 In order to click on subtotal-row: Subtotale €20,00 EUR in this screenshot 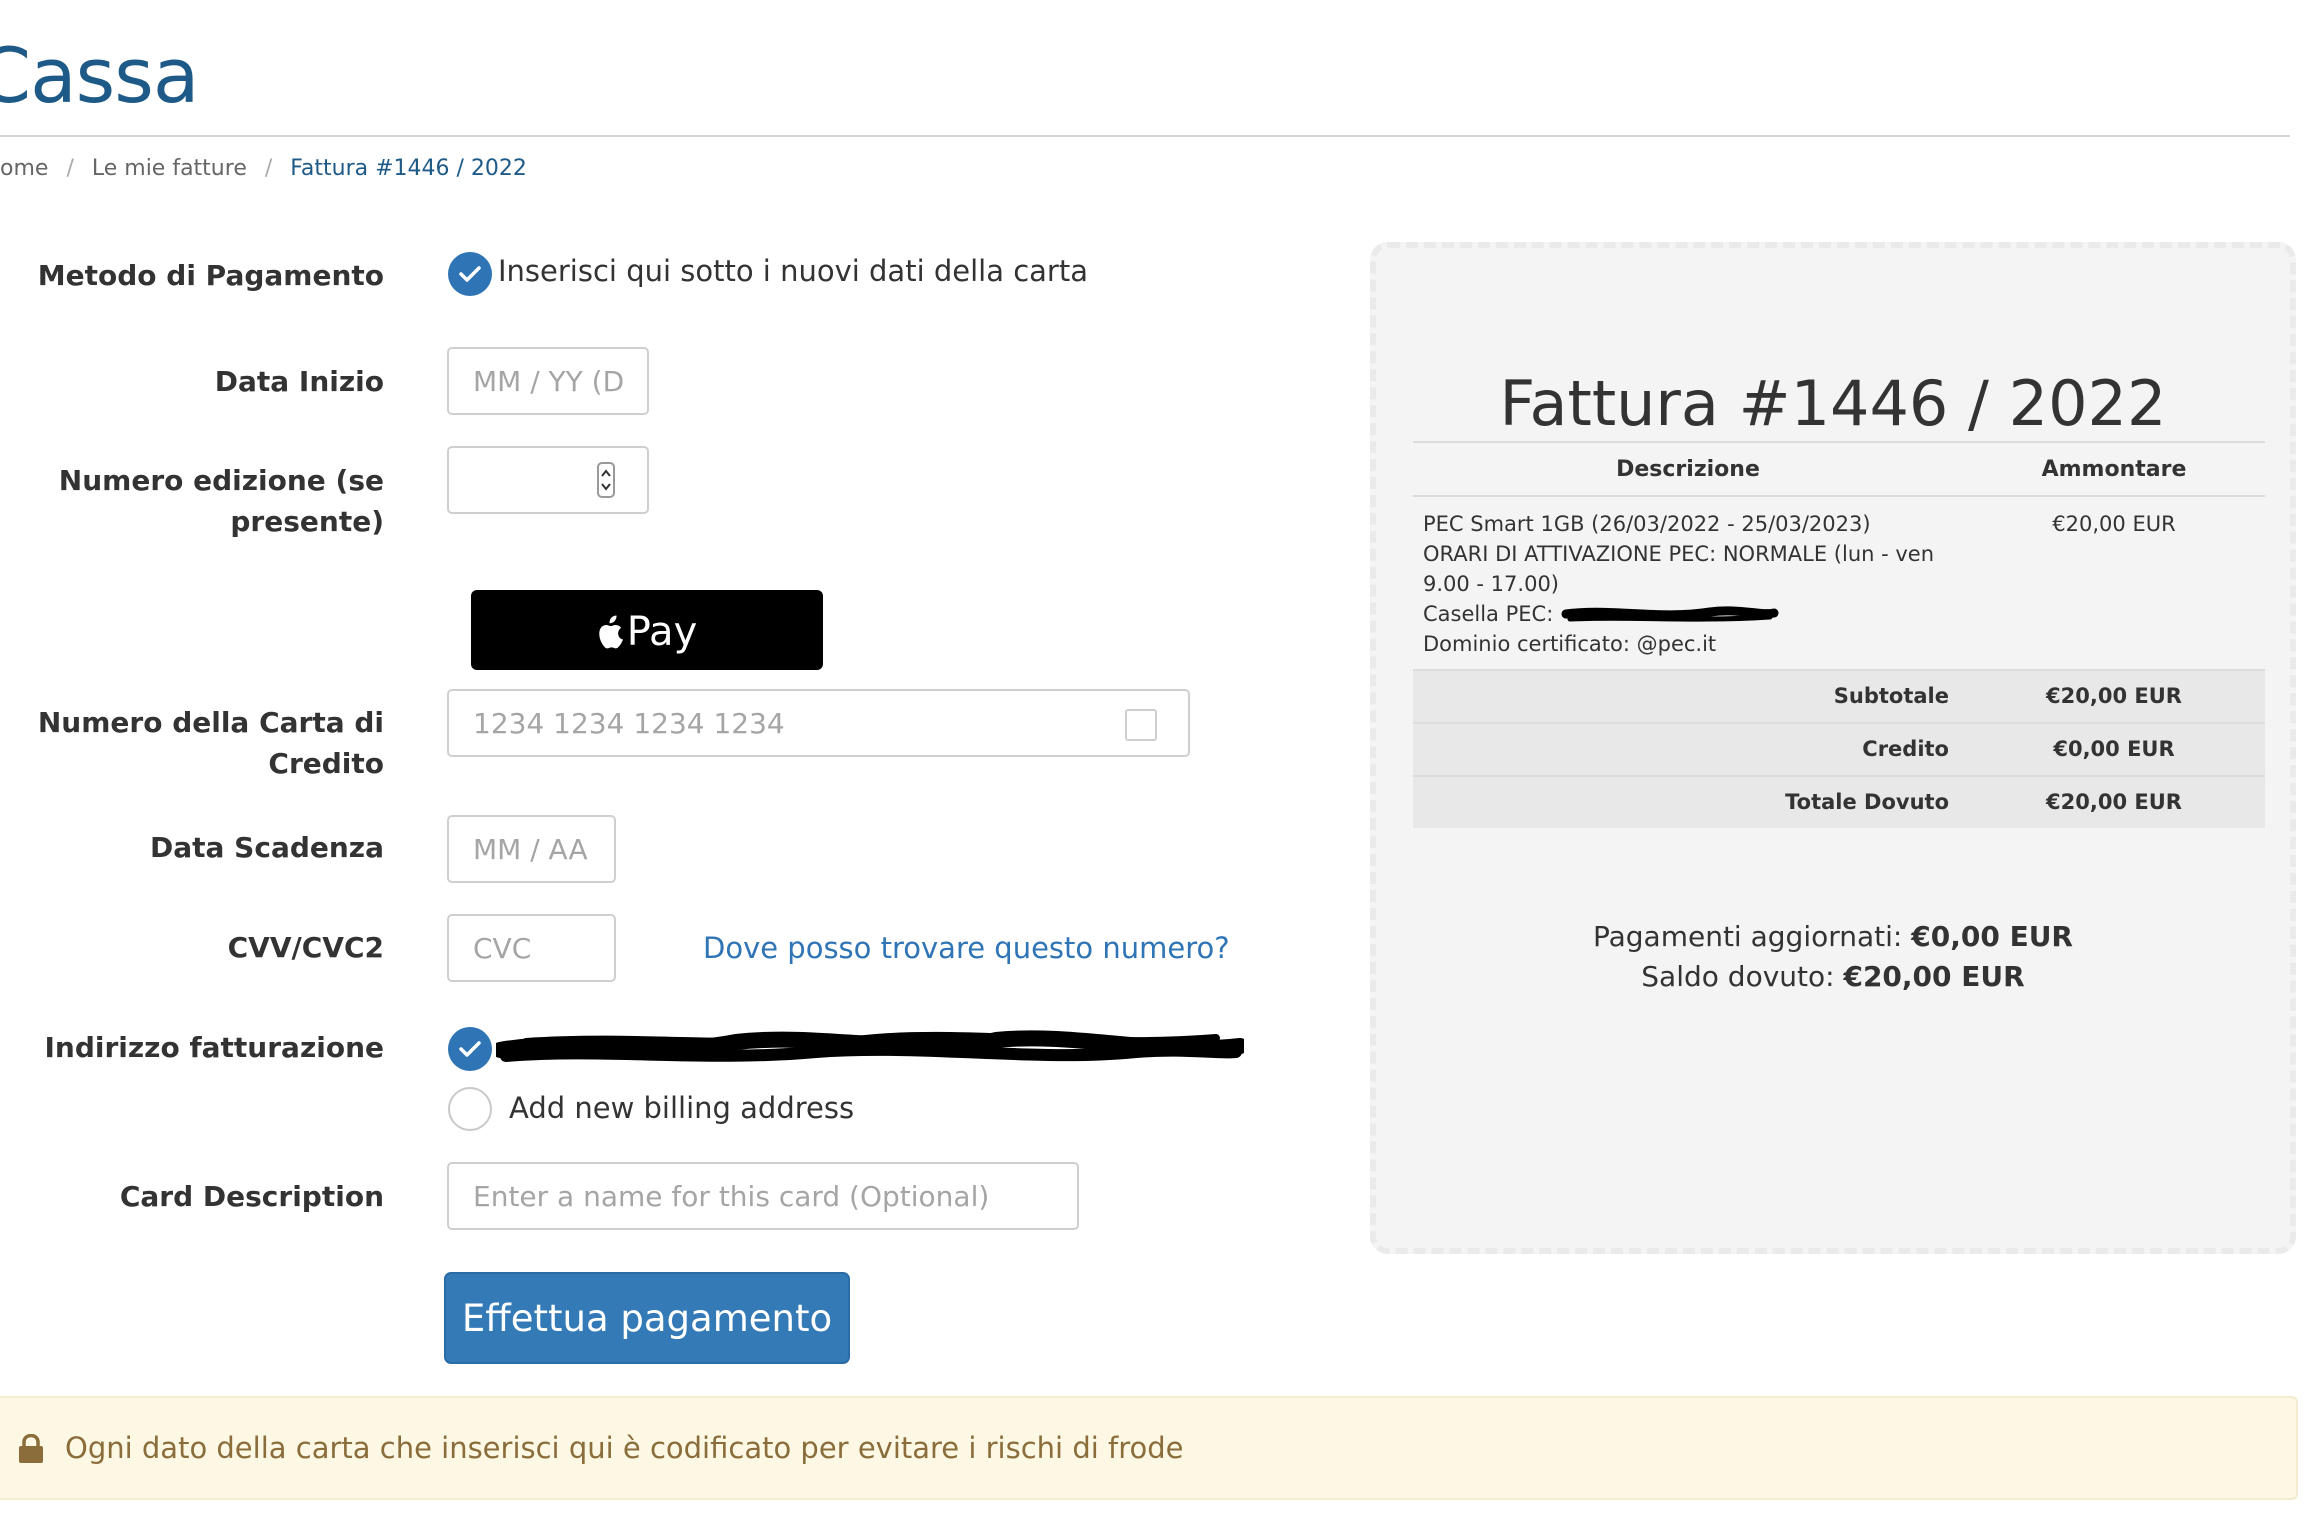, I will do `click(1839, 695)`.